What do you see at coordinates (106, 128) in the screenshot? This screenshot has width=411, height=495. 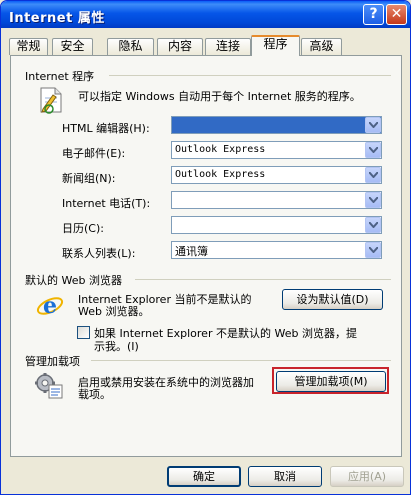 I see `html-editor-label: HTML 编辑器(H):` at bounding box center [106, 128].